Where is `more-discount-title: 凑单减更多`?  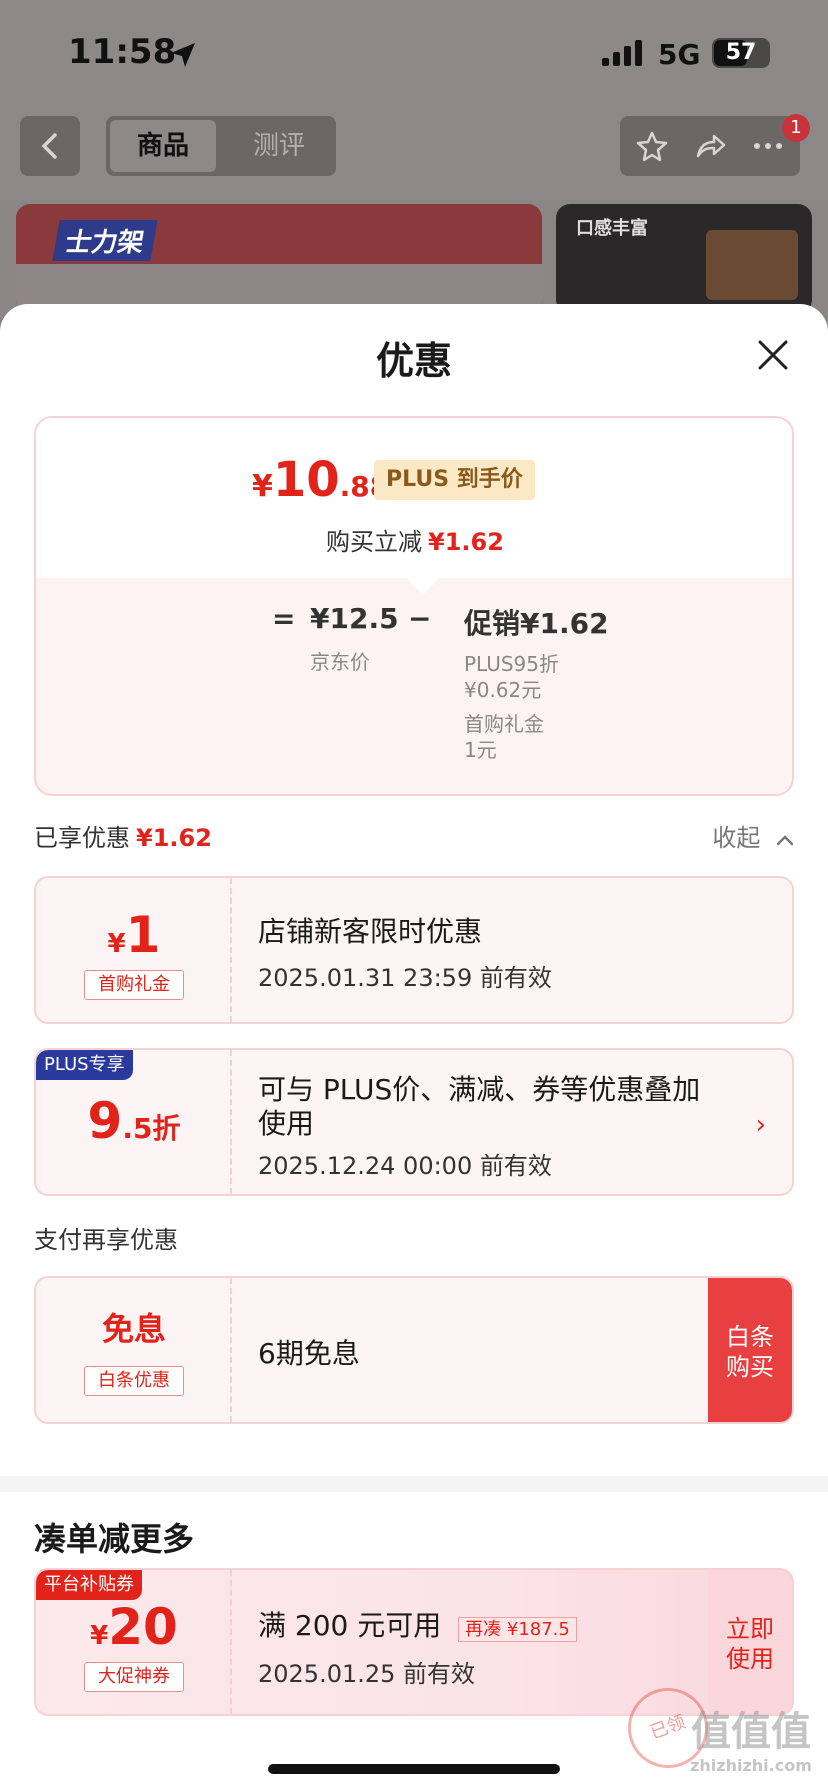 more-discount-title: 凑单减更多 is located at coordinates (114, 1539).